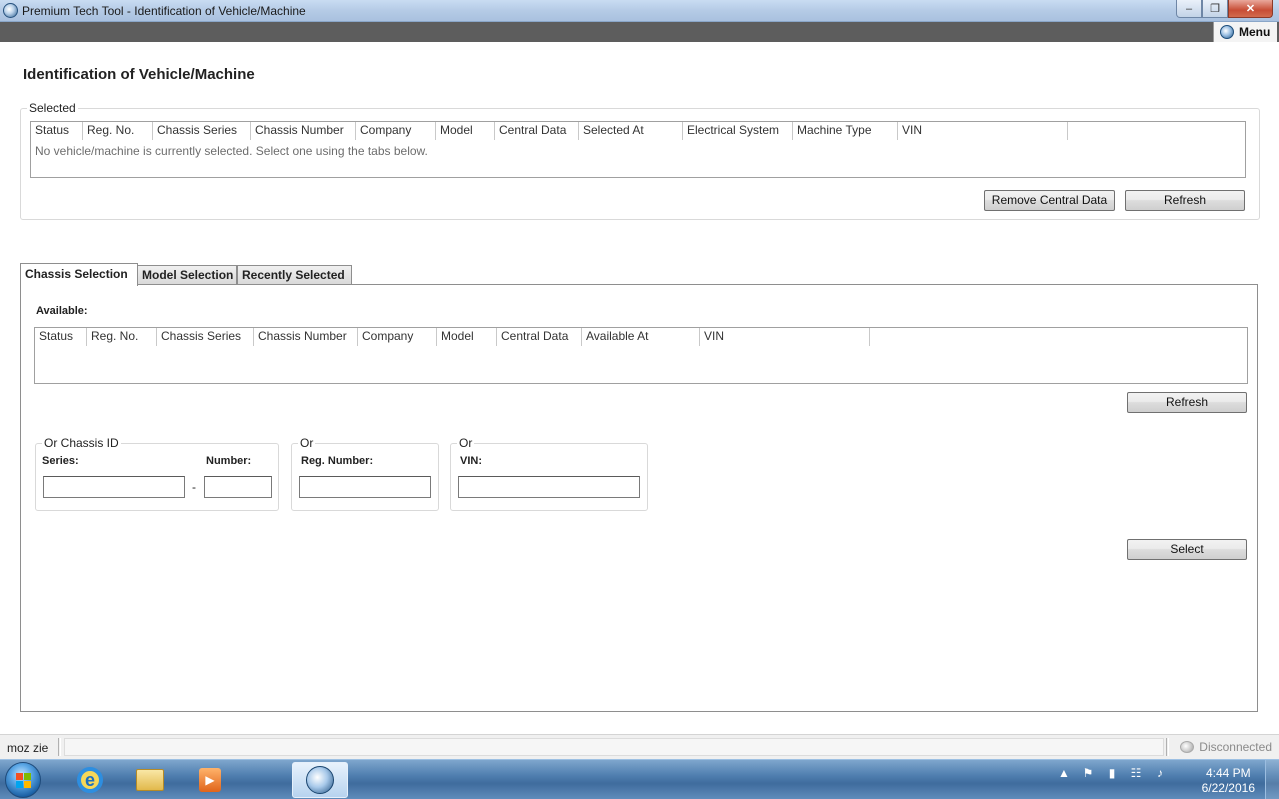  I want to click on taskbar-media-player: ▶, so click(210, 780).